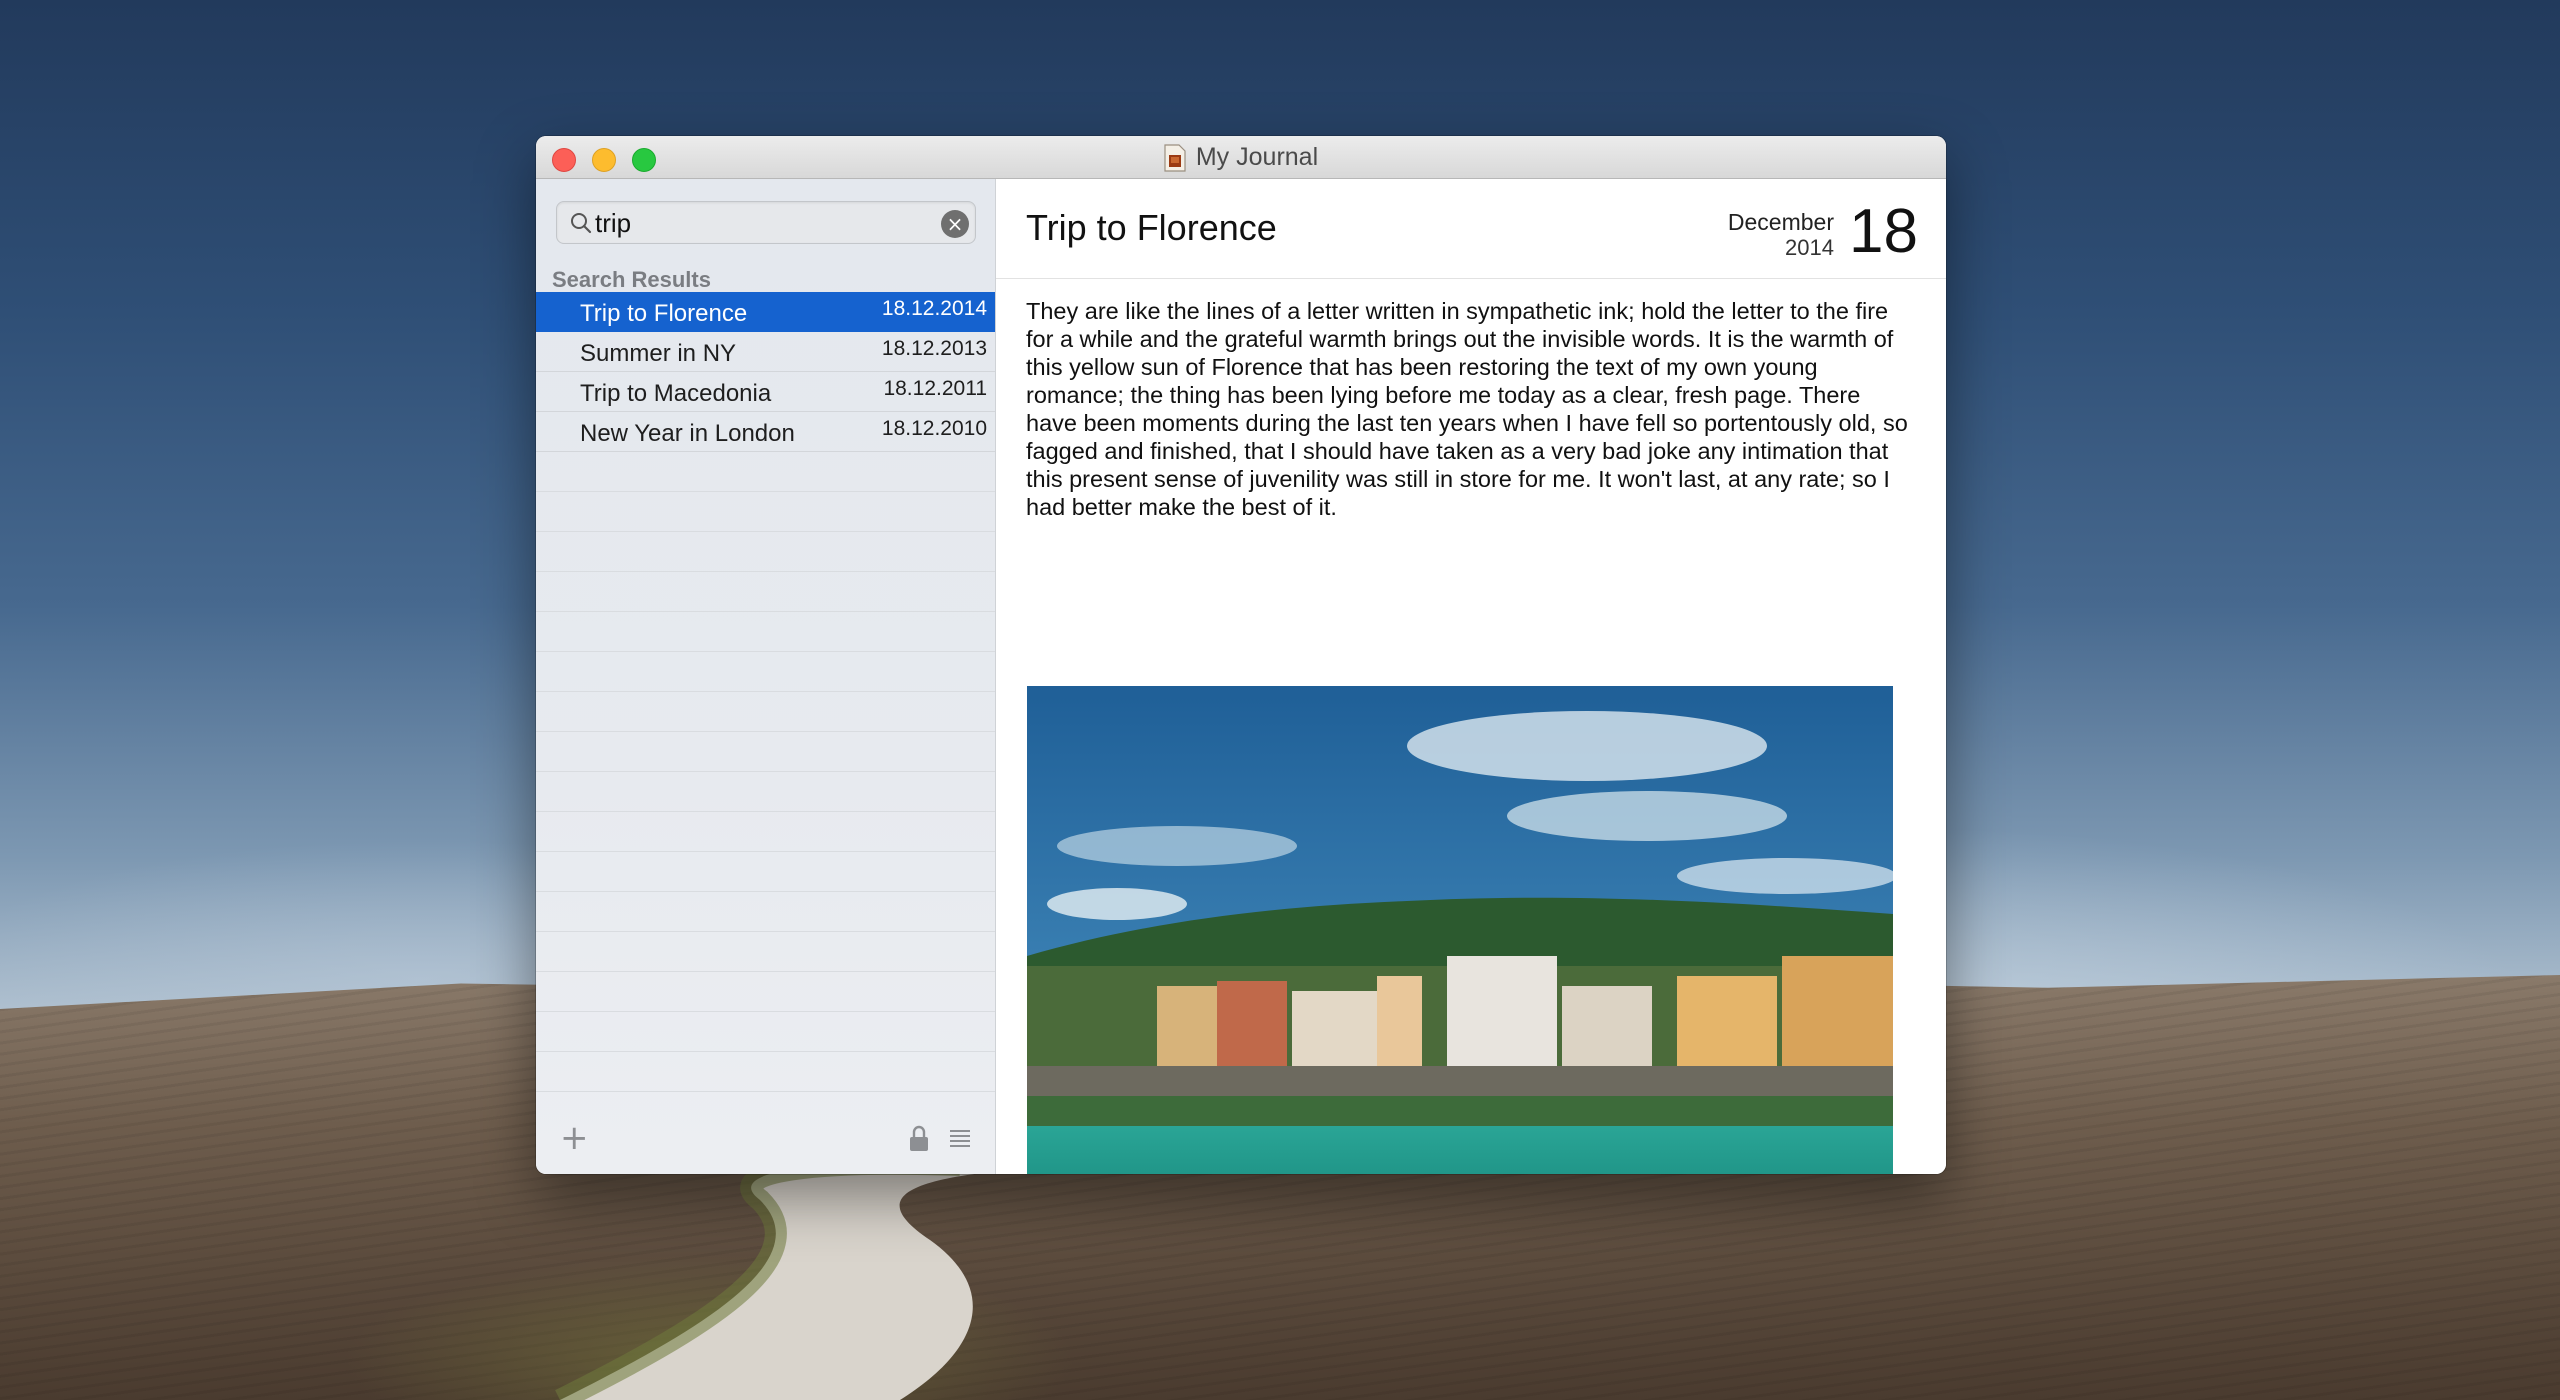 This screenshot has height=1400, width=2560. I want to click on add-entry-button: +, so click(574, 1138).